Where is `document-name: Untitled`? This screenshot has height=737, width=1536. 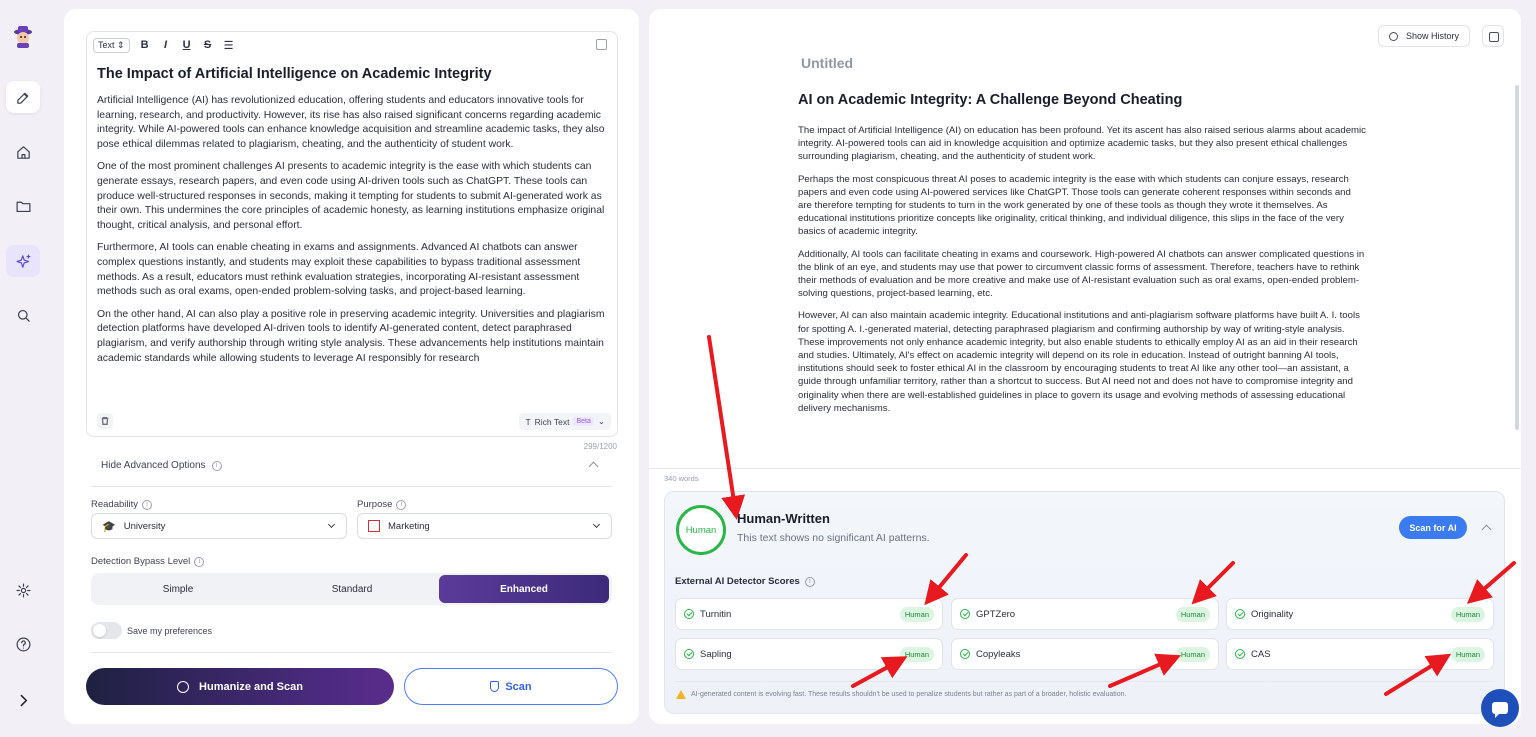
document-name: Untitled is located at coordinates (827, 63).